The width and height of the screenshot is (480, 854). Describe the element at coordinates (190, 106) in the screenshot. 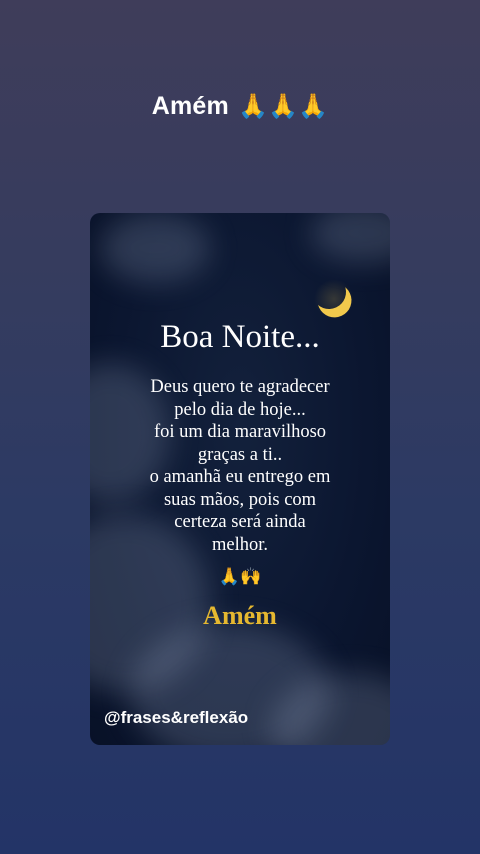

I see `caption-text: Amém` at that location.